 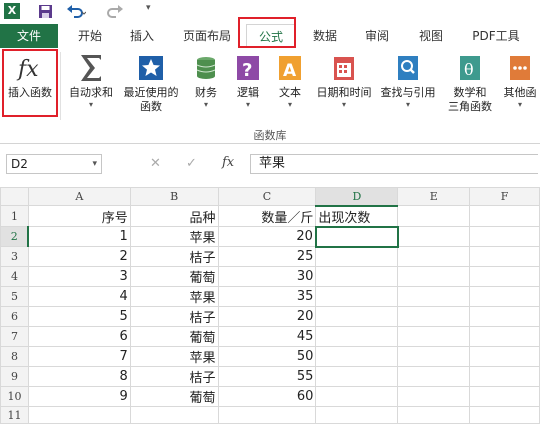 What do you see at coordinates (267, 256) in the screenshot?
I see `cell-c: 25` at bounding box center [267, 256].